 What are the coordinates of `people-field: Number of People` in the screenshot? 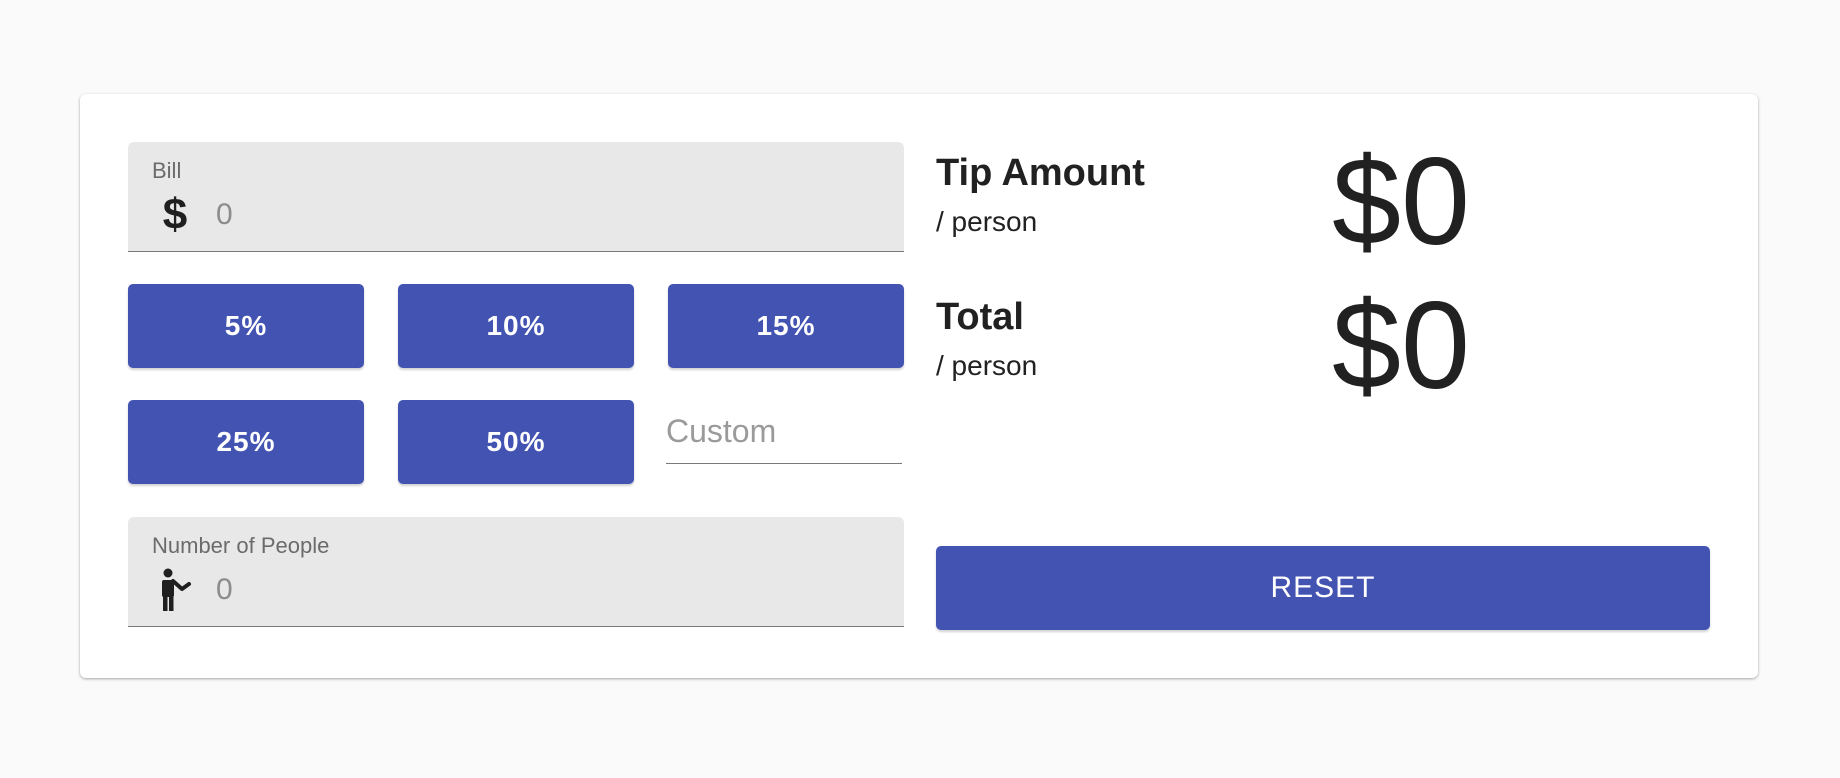 It's located at (516, 572).